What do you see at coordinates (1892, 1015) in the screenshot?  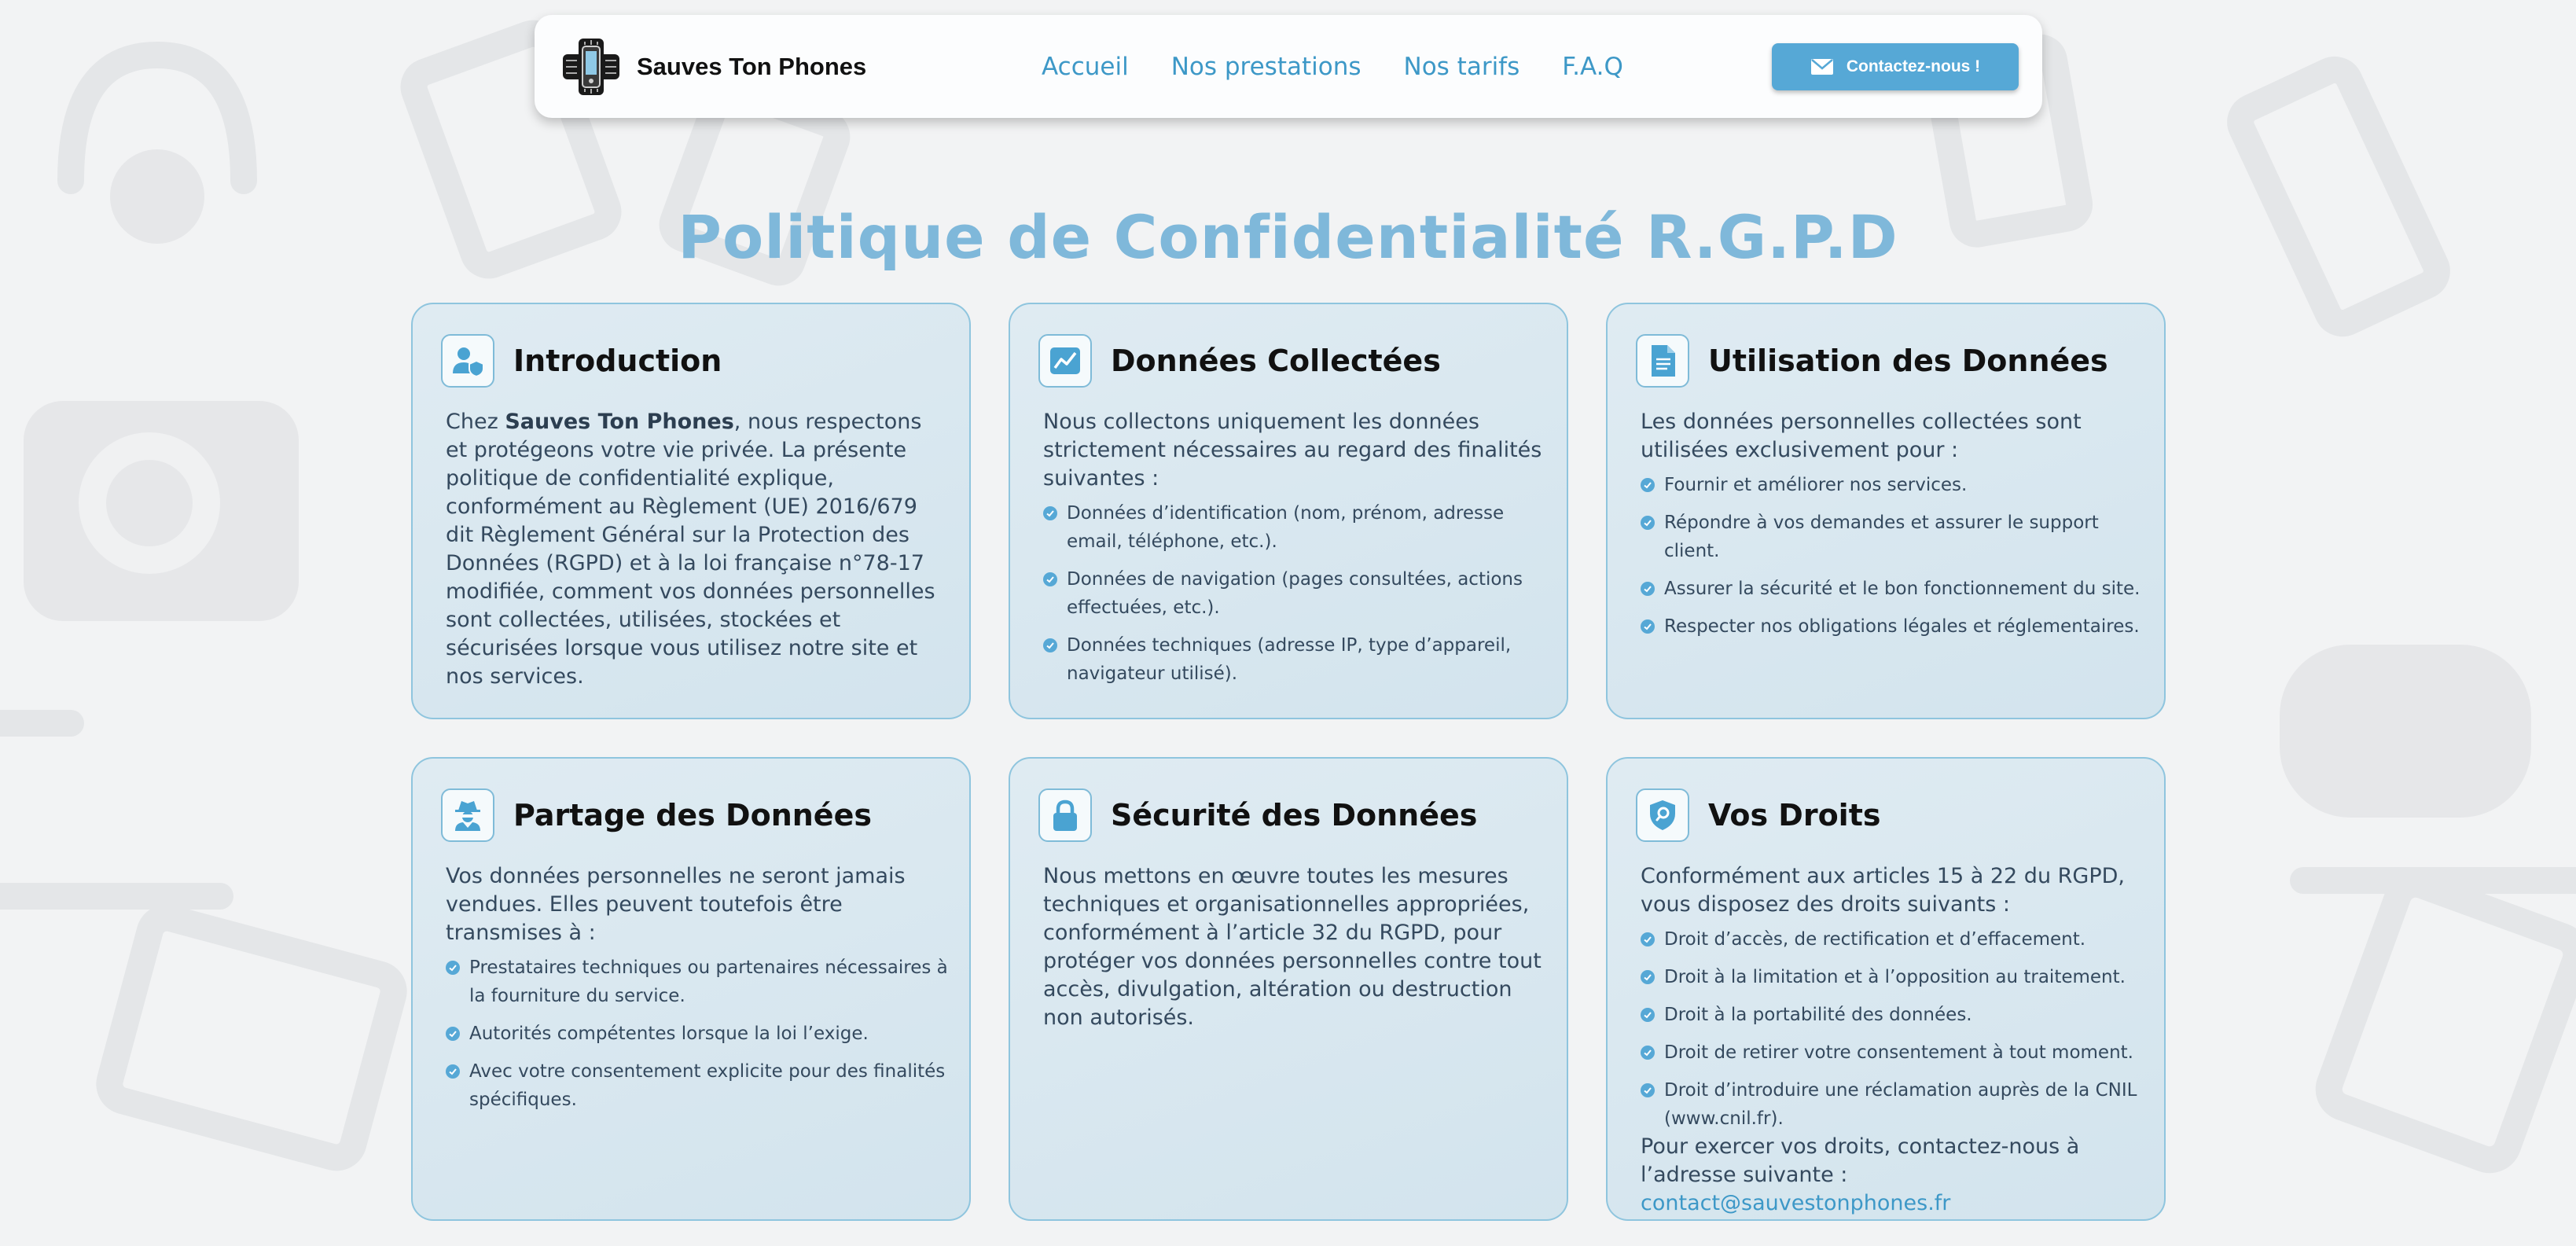 I see `list-item: Droit à la portabilité des données.` at bounding box center [1892, 1015].